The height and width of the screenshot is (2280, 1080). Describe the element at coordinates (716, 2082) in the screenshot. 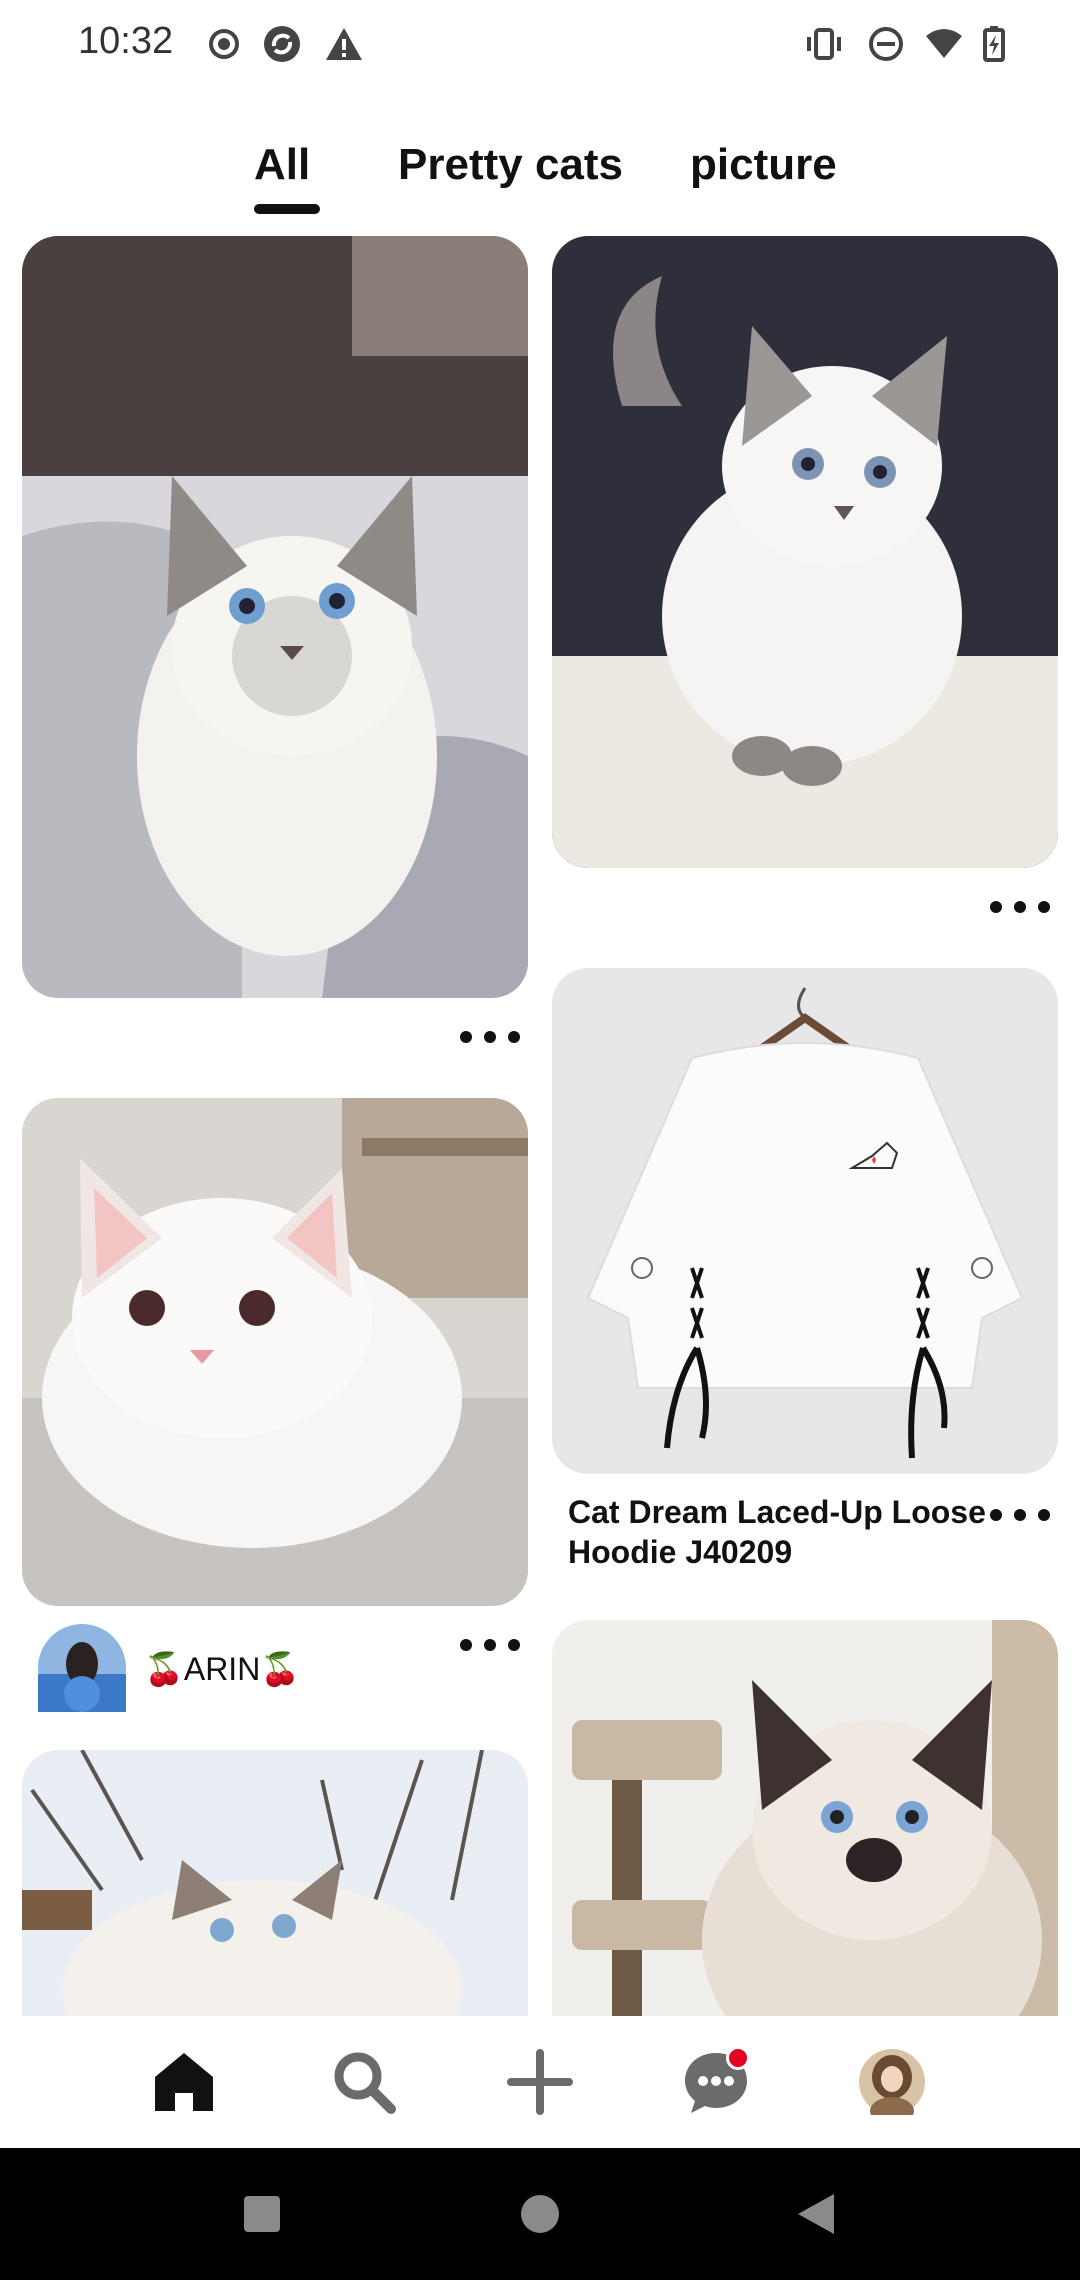

I see `nav-messages` at that location.